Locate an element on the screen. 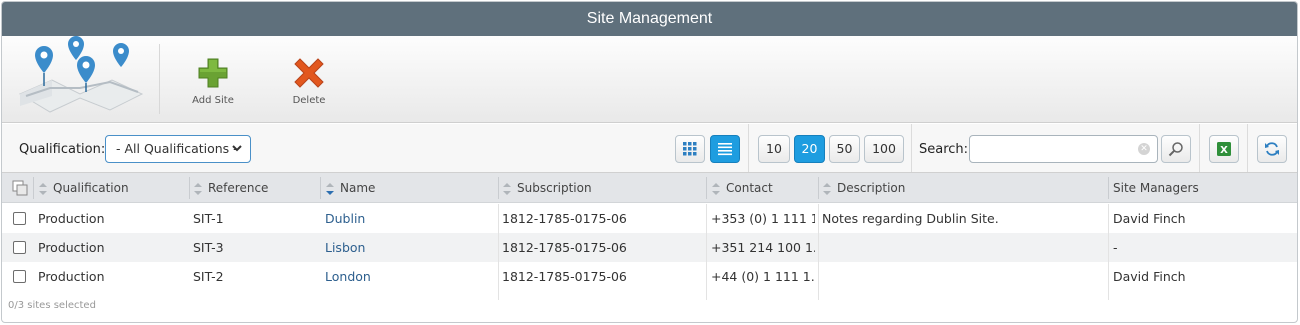 This screenshot has height=325, width=1300. export-excel-button: X is located at coordinates (1224, 149).